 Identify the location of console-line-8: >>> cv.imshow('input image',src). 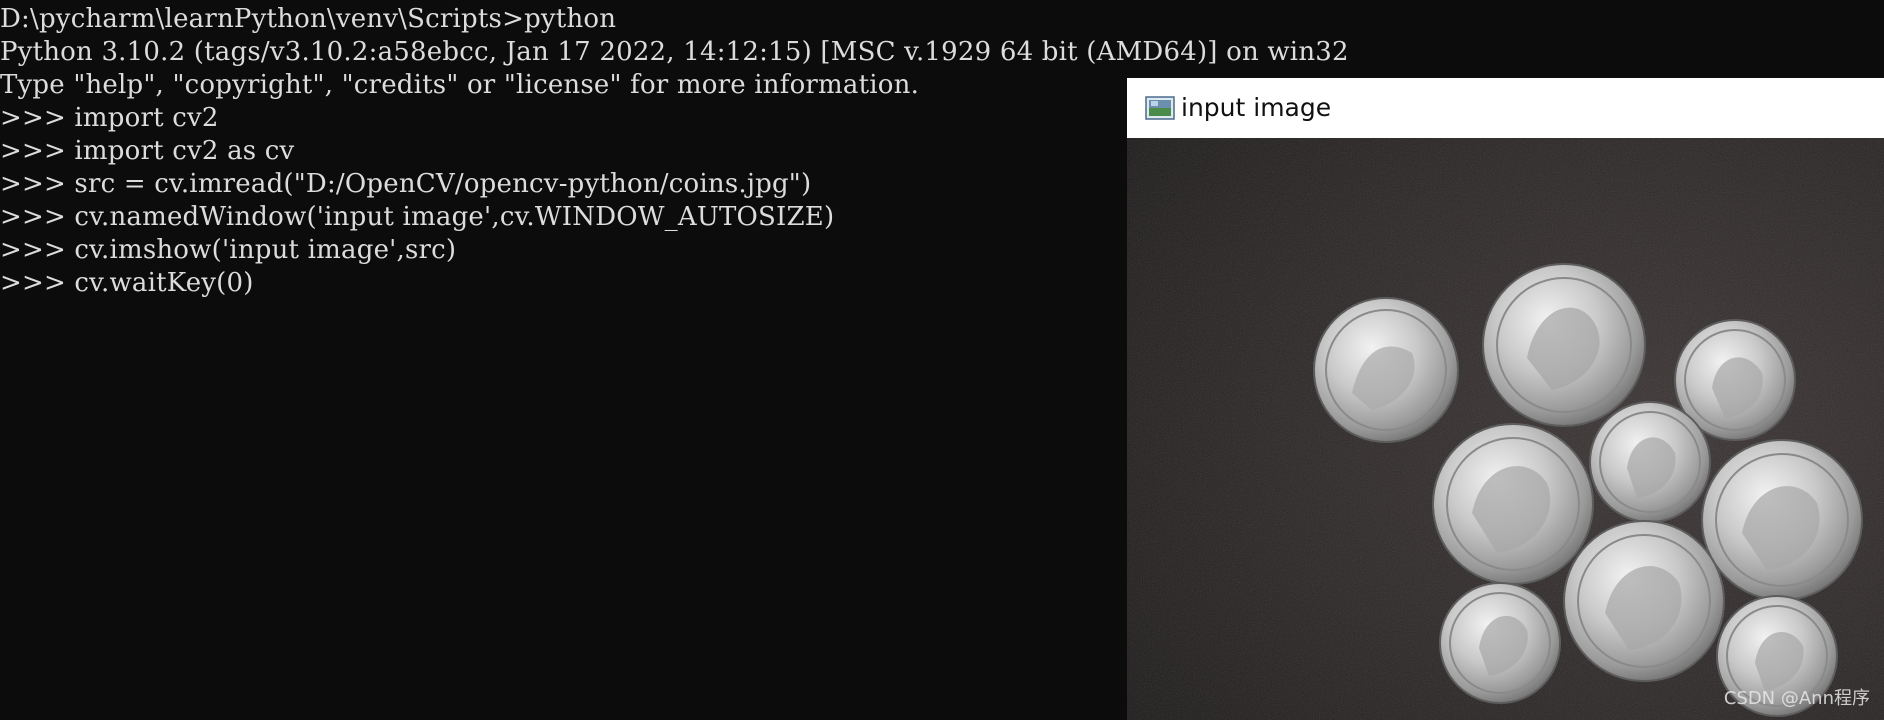
(228, 250).